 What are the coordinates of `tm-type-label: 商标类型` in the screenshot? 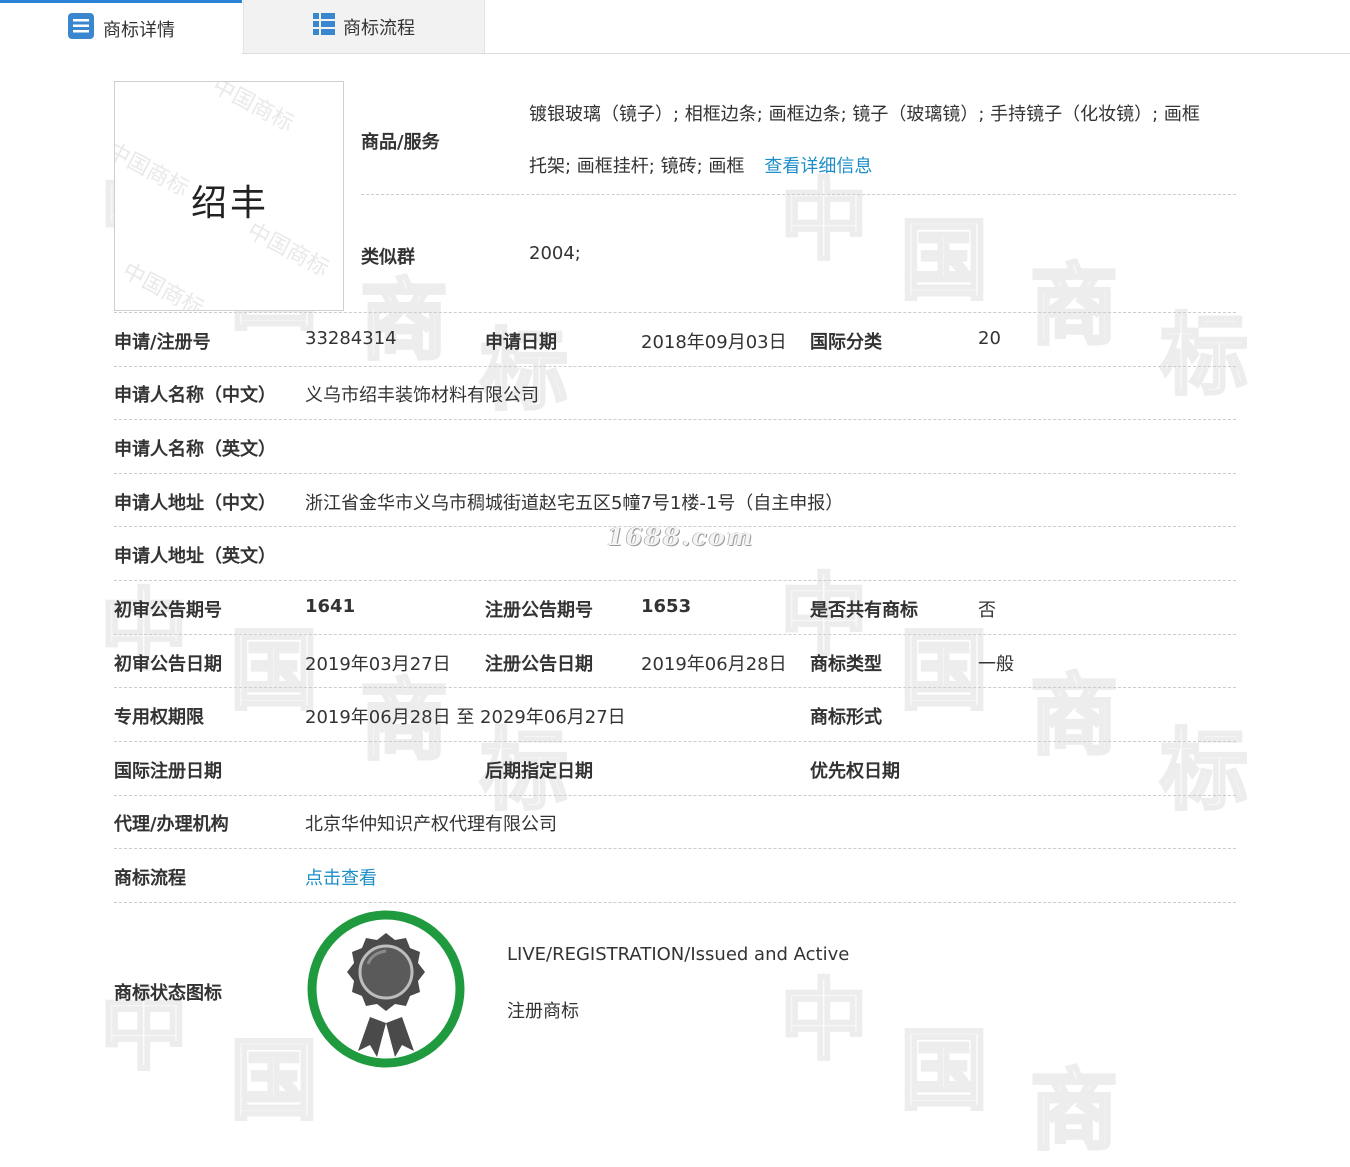 It's located at (846, 664).